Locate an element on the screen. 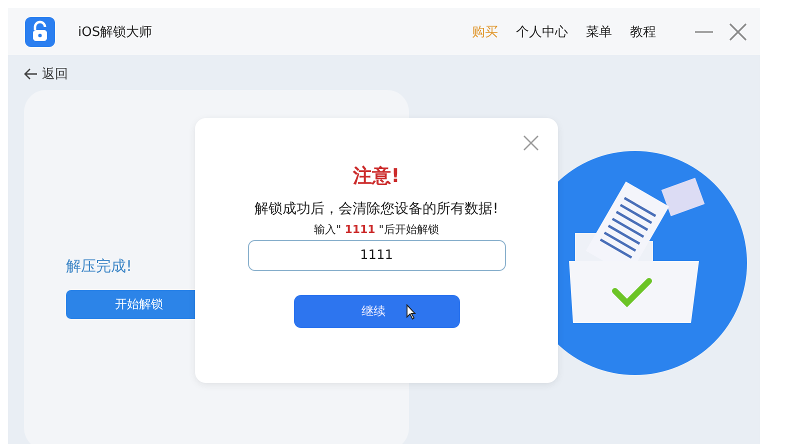 This screenshot has width=808, height=444. dialog-heading: 注意! is located at coordinates (376, 176).